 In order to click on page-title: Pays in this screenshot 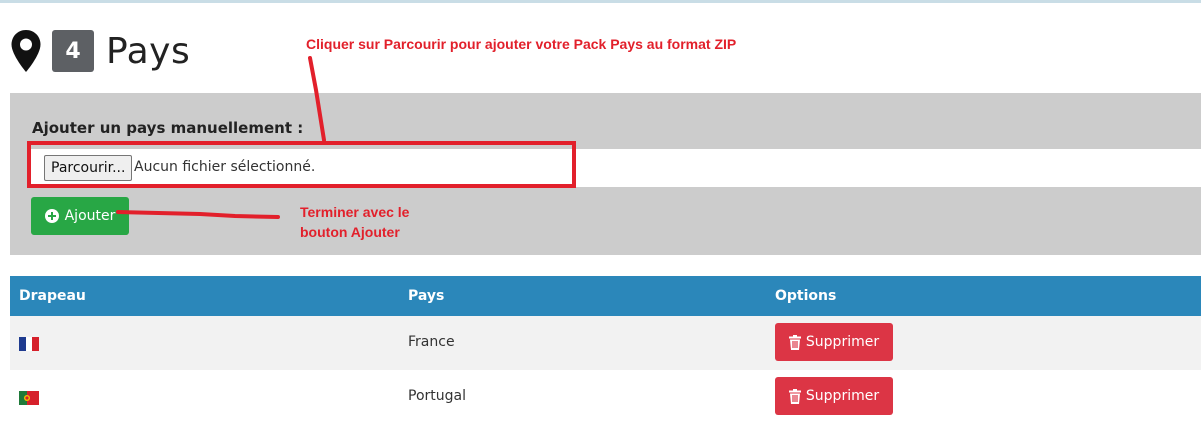, I will do `click(148, 51)`.